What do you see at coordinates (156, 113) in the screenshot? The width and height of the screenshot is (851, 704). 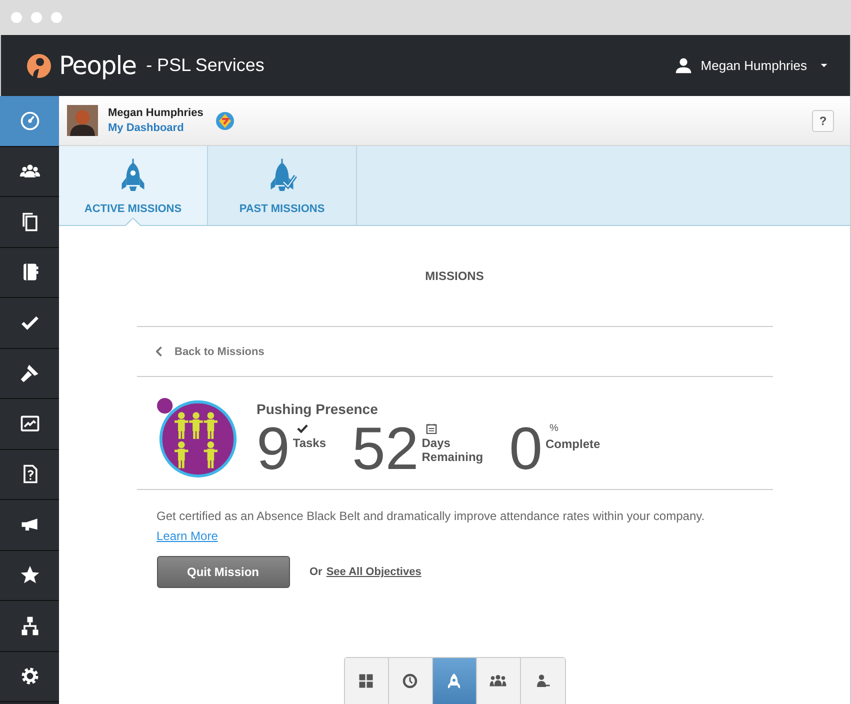 I see `user-name: Megan Humphries` at bounding box center [156, 113].